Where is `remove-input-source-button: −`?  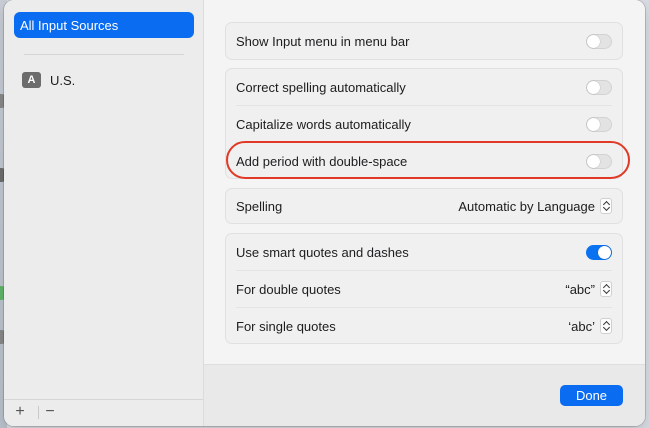 remove-input-source-button: − is located at coordinates (50, 412).